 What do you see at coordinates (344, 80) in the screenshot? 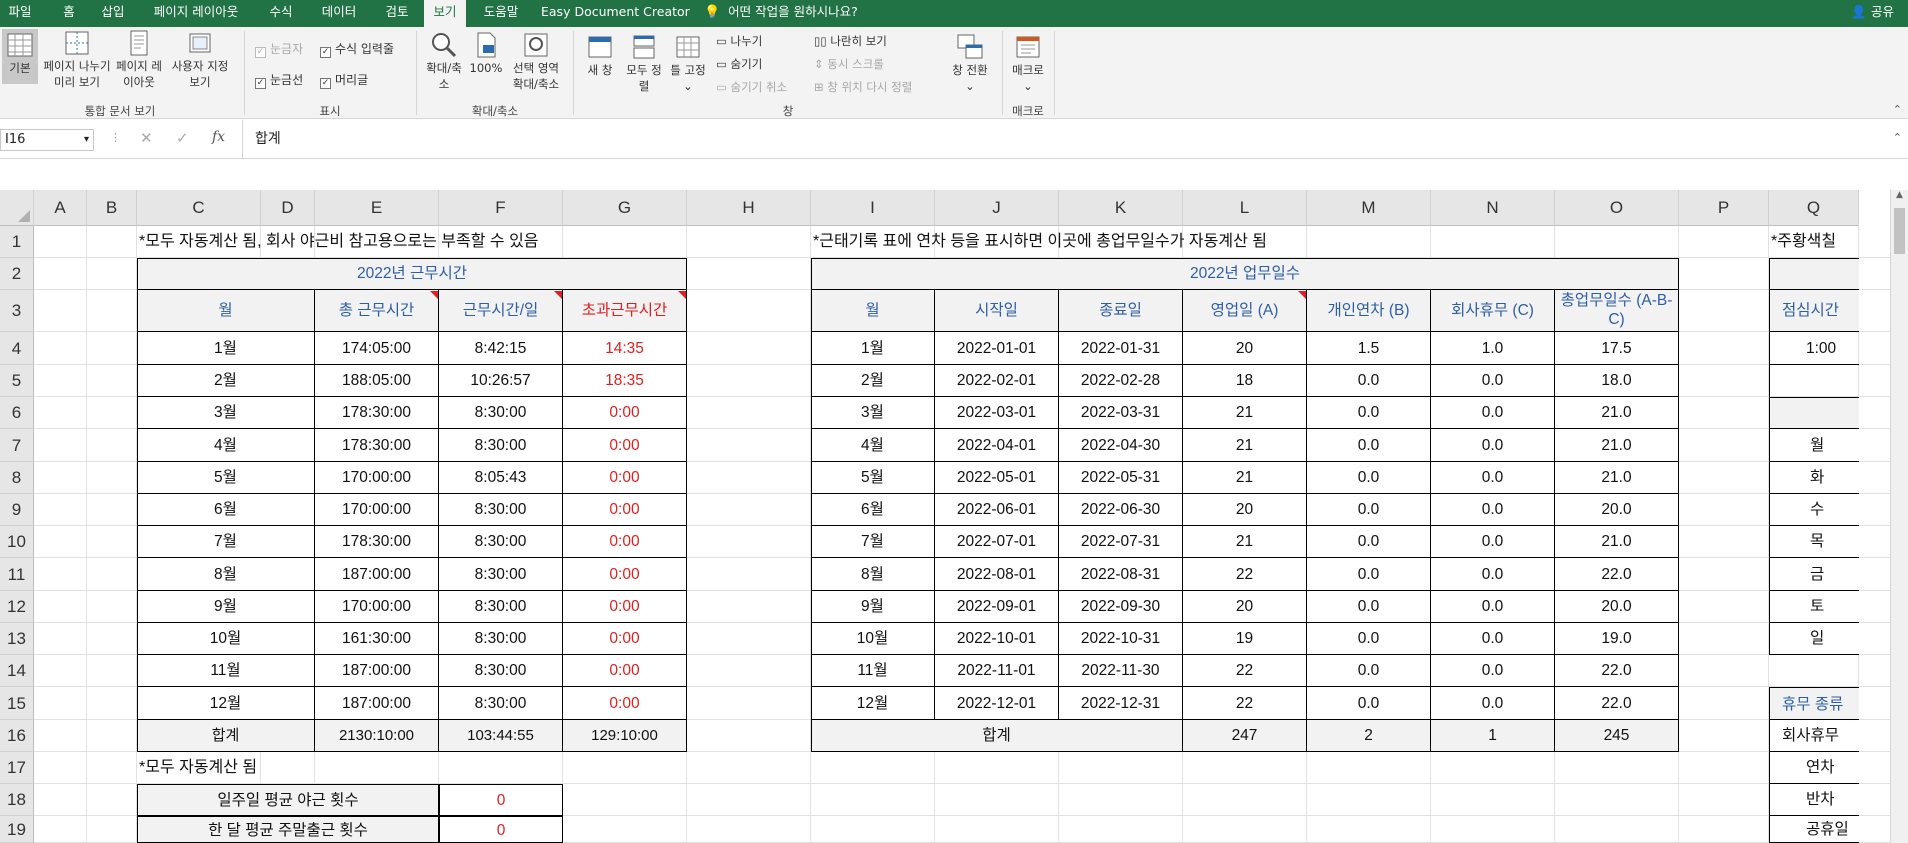
I see `headings-checkbox: ✓ 머리글` at bounding box center [344, 80].